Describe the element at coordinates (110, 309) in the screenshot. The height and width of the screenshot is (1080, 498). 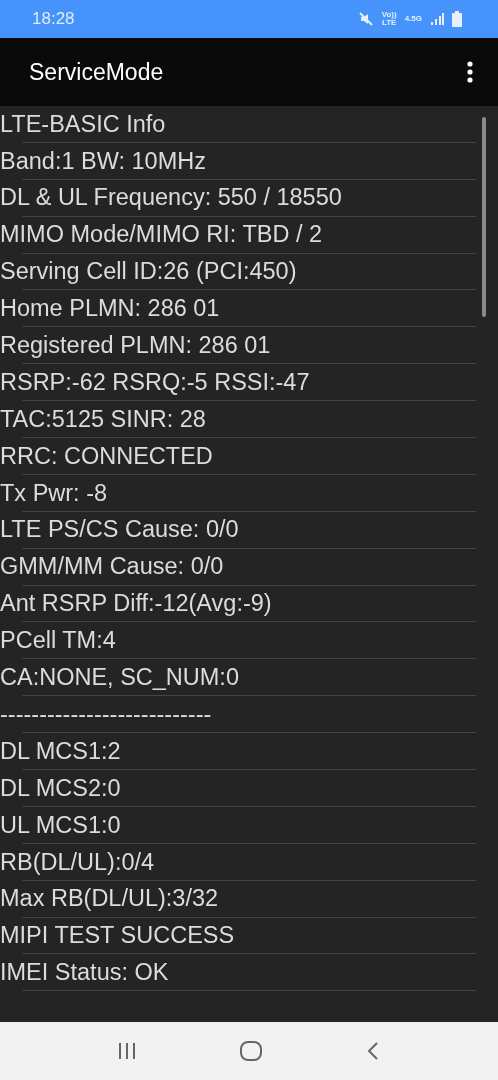
I see `info-line: Home PLMN: 286 01` at that location.